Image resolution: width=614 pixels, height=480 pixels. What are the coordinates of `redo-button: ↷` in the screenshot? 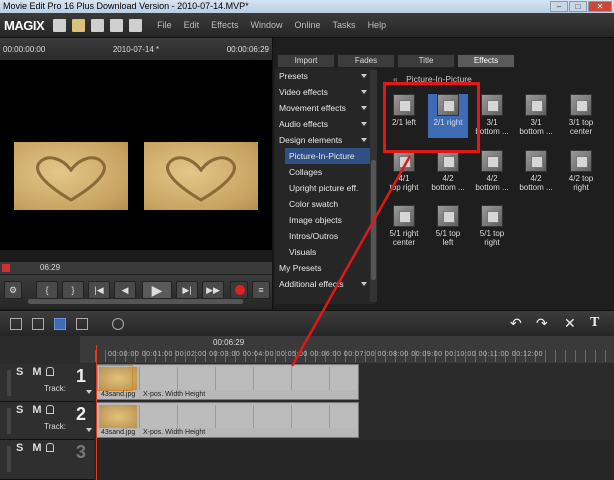 It's located at (542, 323).